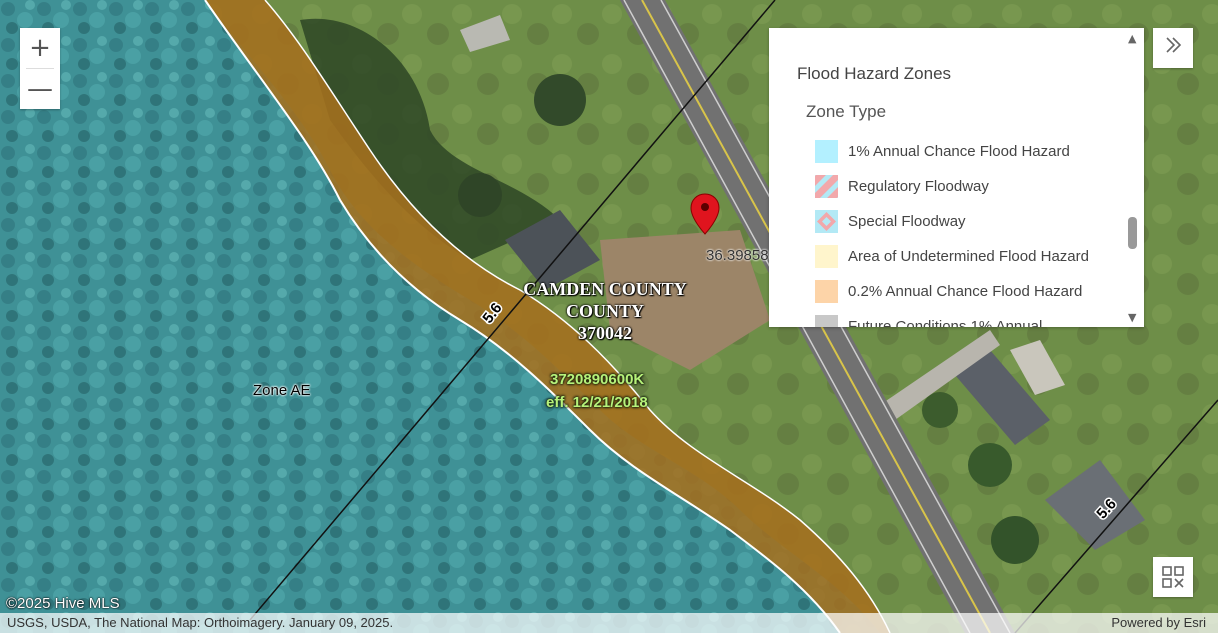 The height and width of the screenshot is (633, 1218). I want to click on legend-layer-title: Flood Hazard Zones, so click(874, 73).